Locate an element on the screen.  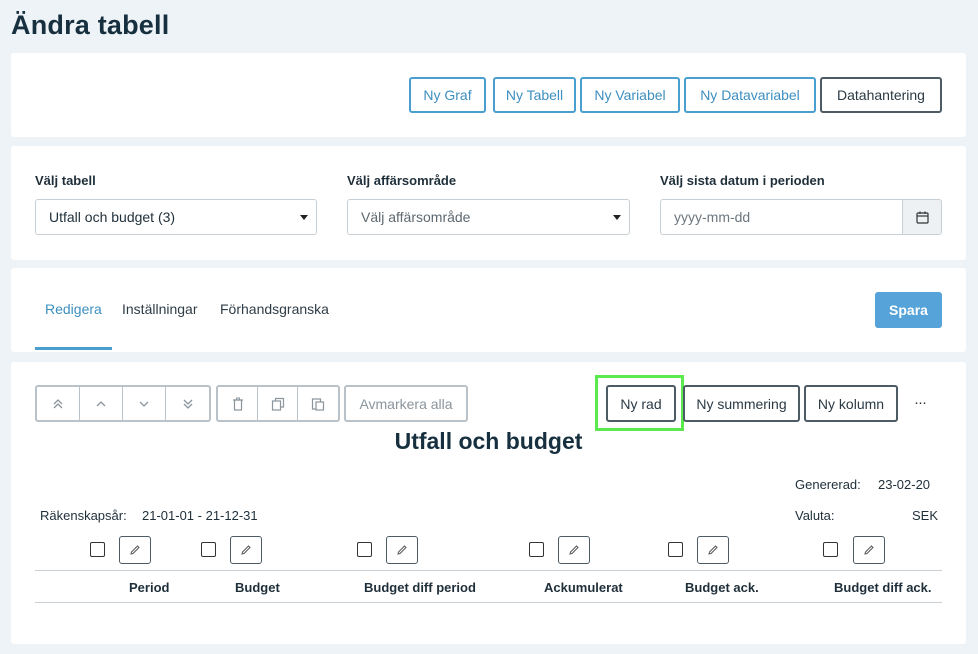
active-tab-indicator is located at coordinates (73, 348).